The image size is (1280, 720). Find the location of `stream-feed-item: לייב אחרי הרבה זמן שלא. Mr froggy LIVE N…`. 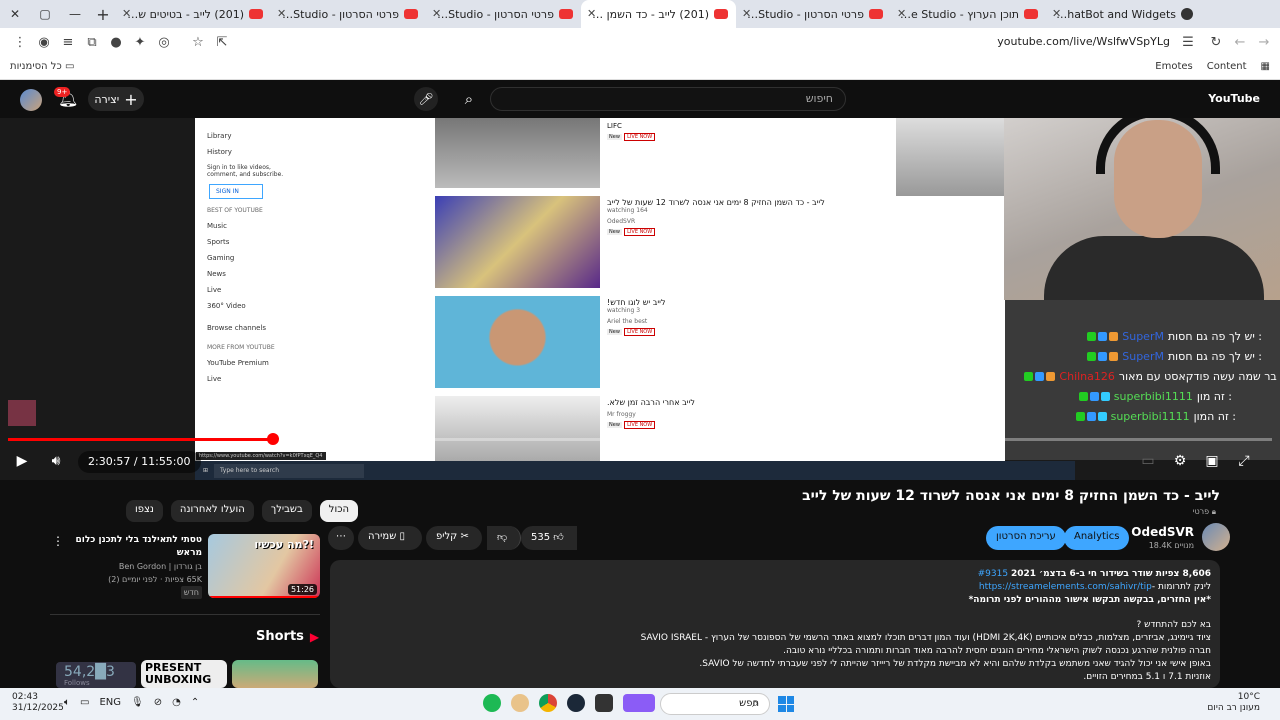

stream-feed-item: לייב אחרי הרבה זמן שלא. Mr froggy LIVE N… is located at coordinates (742, 413).